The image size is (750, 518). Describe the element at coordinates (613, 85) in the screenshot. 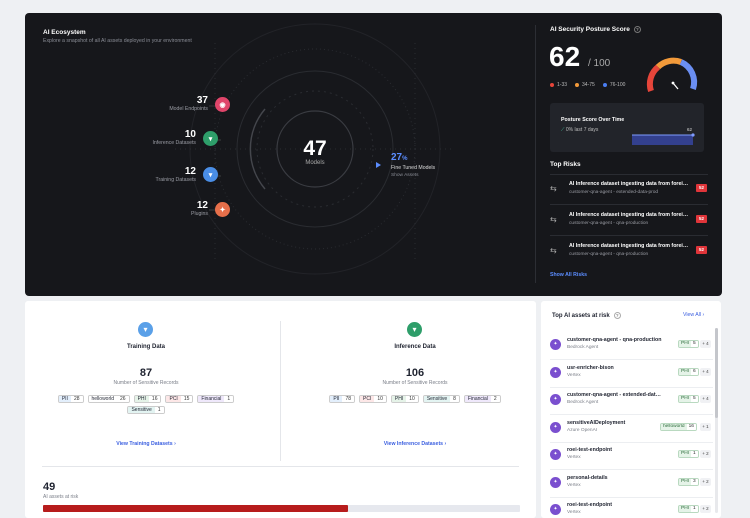

I see `legend-item: 76-100` at that location.